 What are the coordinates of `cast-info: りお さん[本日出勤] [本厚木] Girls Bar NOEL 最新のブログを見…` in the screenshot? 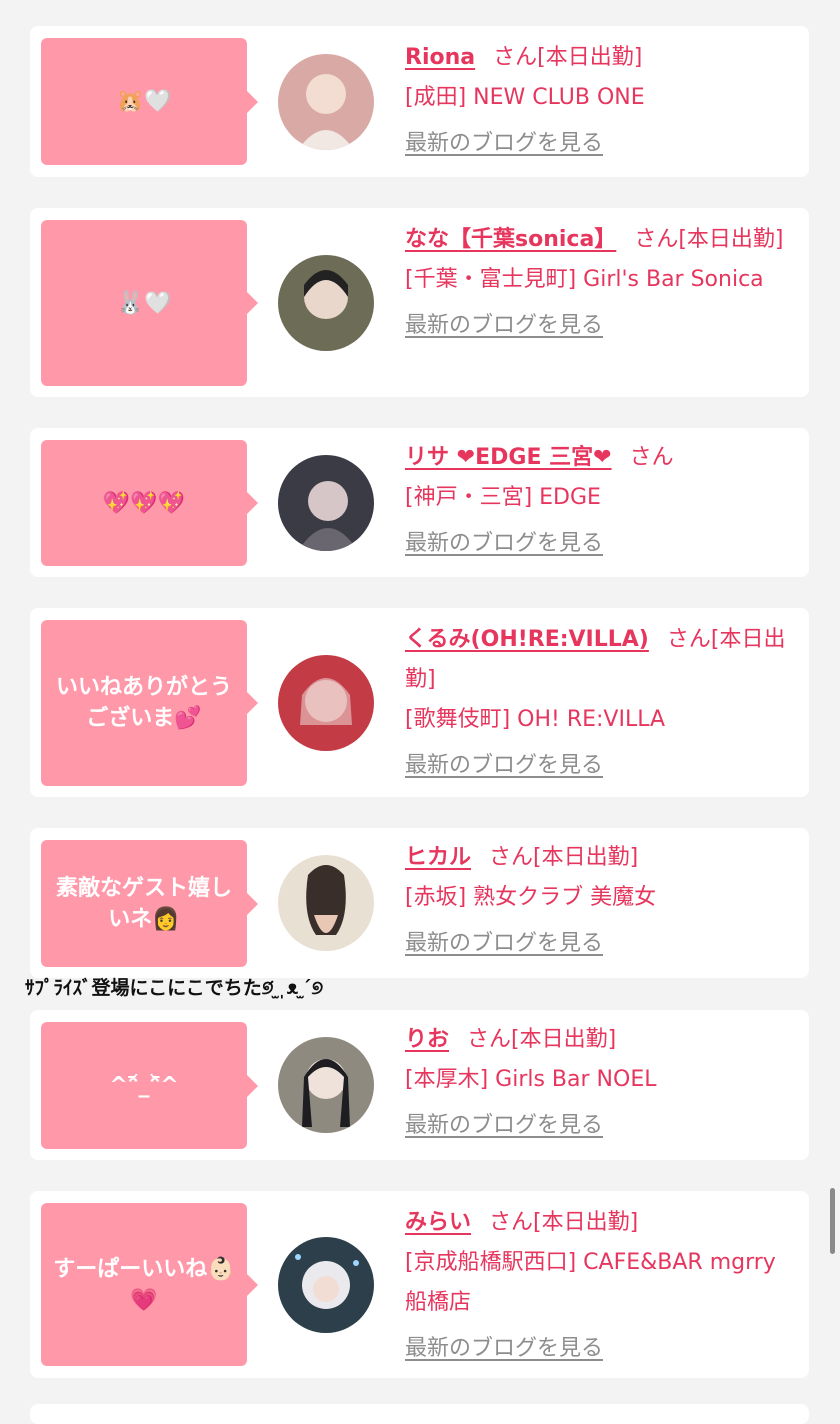 It's located at (600, 1083).